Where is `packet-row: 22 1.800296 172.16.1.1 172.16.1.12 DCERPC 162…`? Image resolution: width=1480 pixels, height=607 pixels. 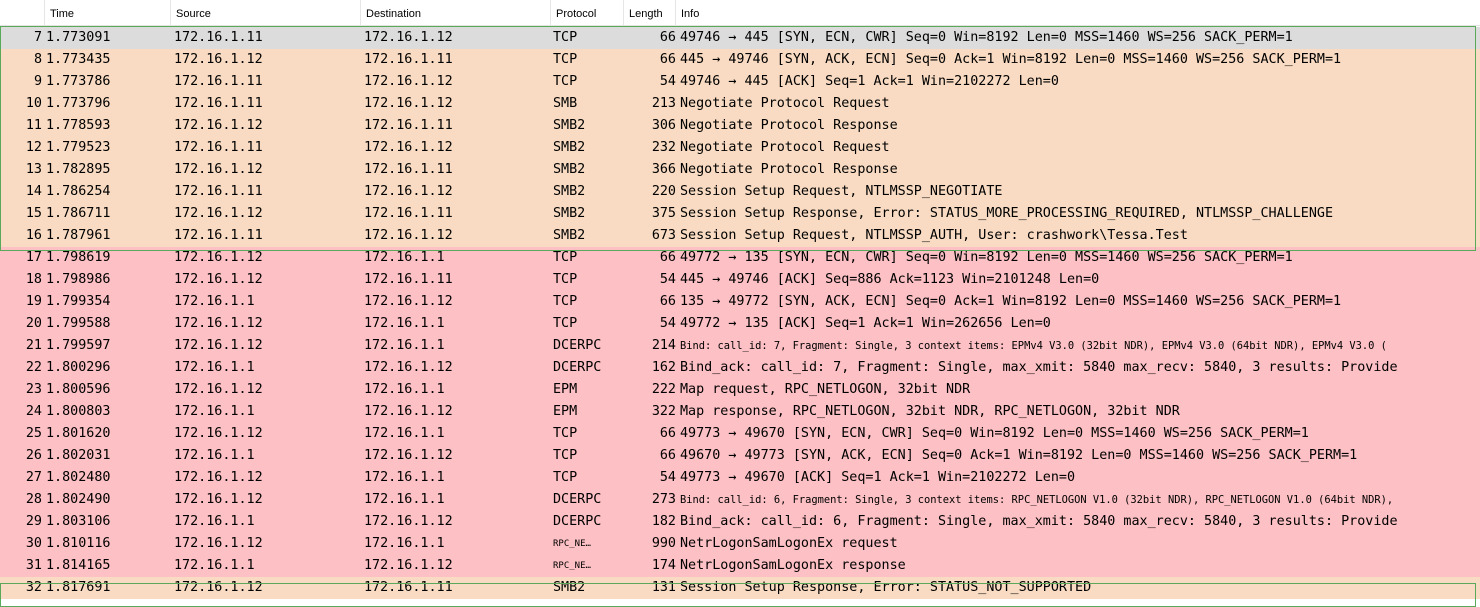 packet-row: 22 1.800296 172.16.1.1 172.16.1.12 DCERPC 162… is located at coordinates (740, 368).